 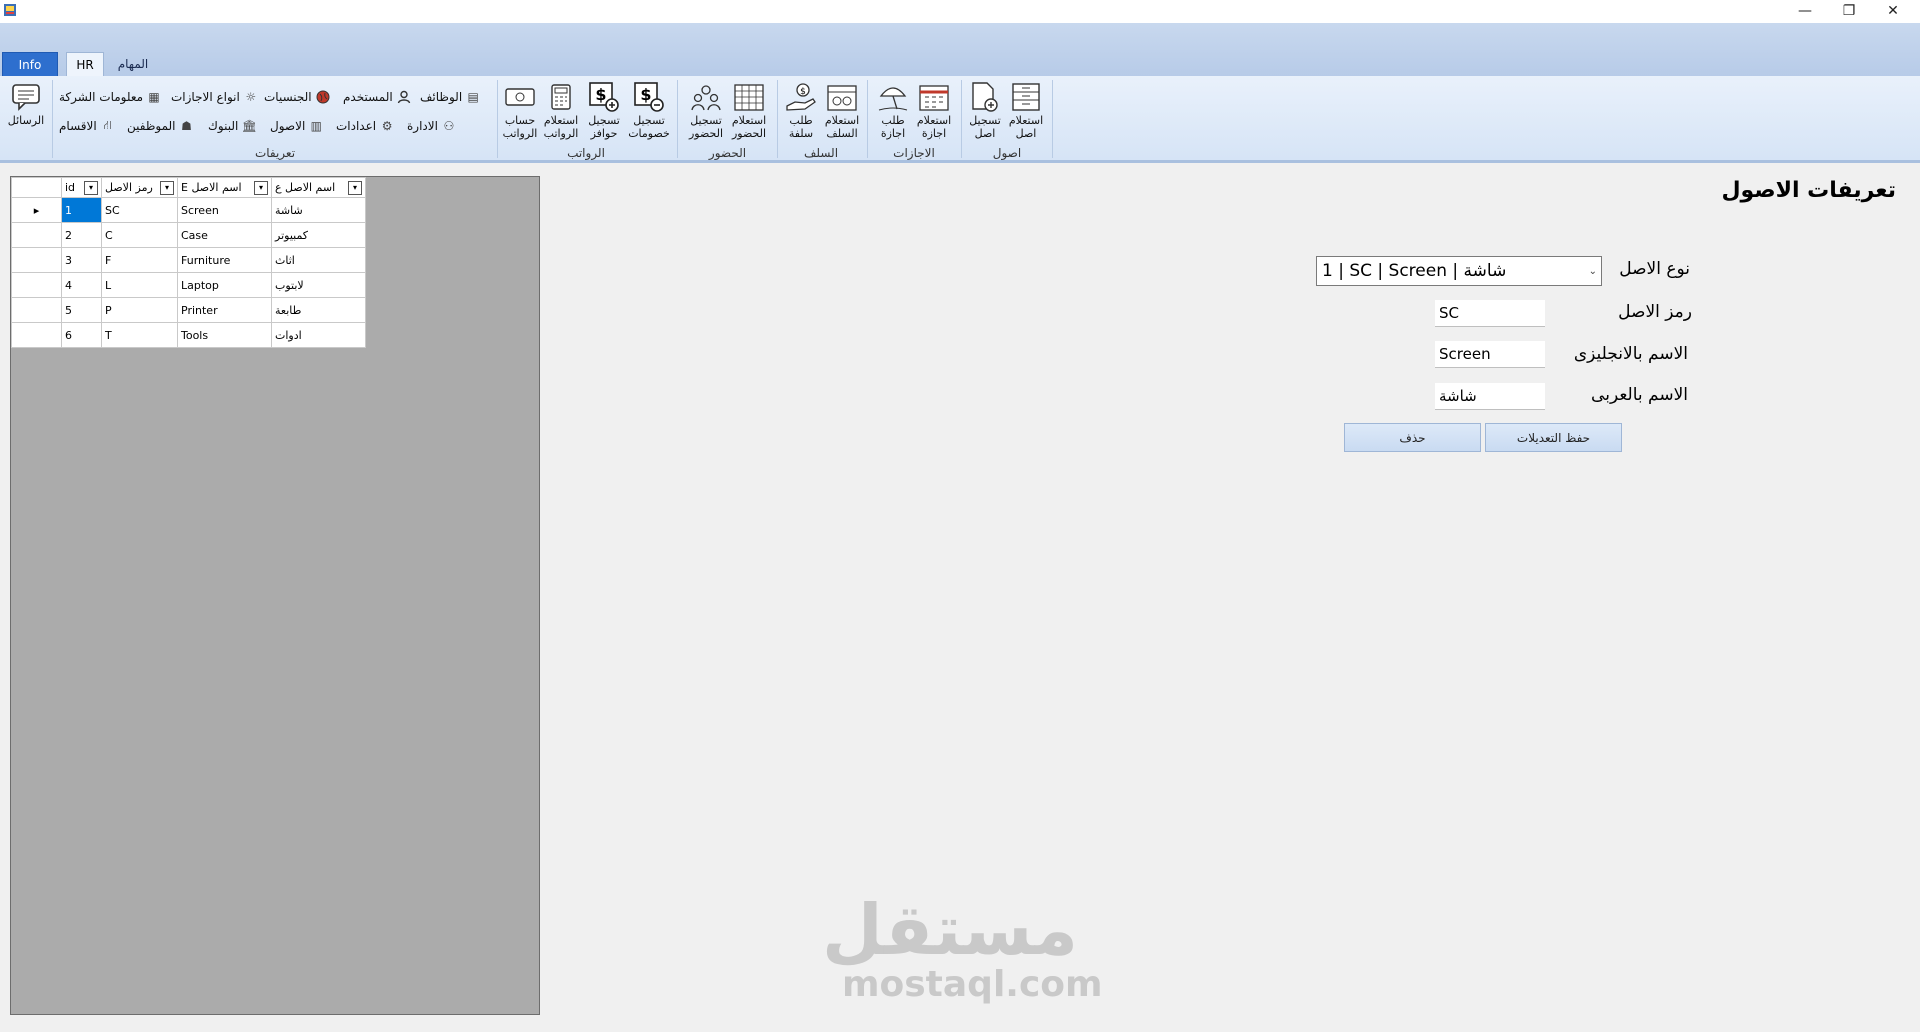 I want to click on ribbon-item-banks: 🏛 البنوك, so click(x=232, y=126).